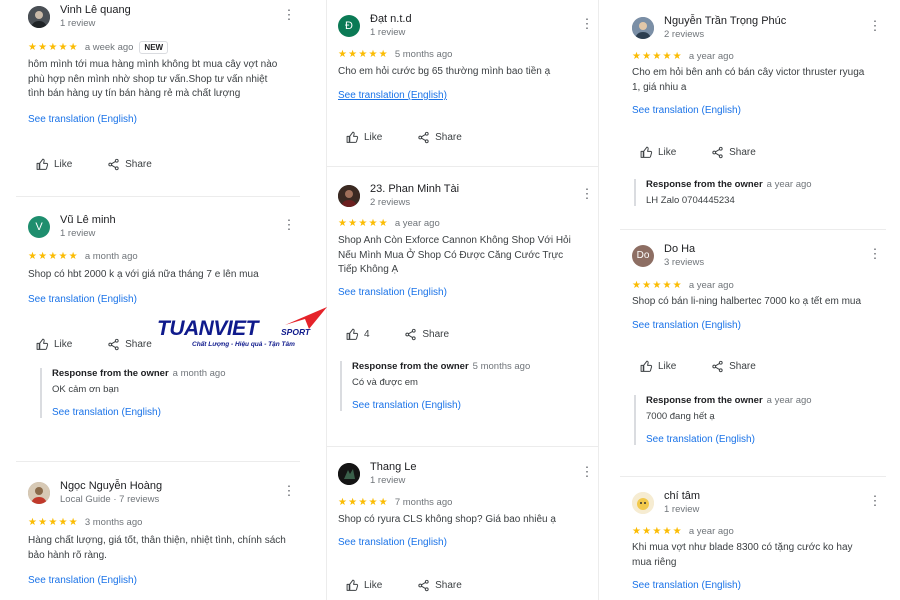 This screenshot has height=600, width=900. What do you see at coordinates (95, 10) in the screenshot?
I see `reviewer-name: Vinh Lê quang` at bounding box center [95, 10].